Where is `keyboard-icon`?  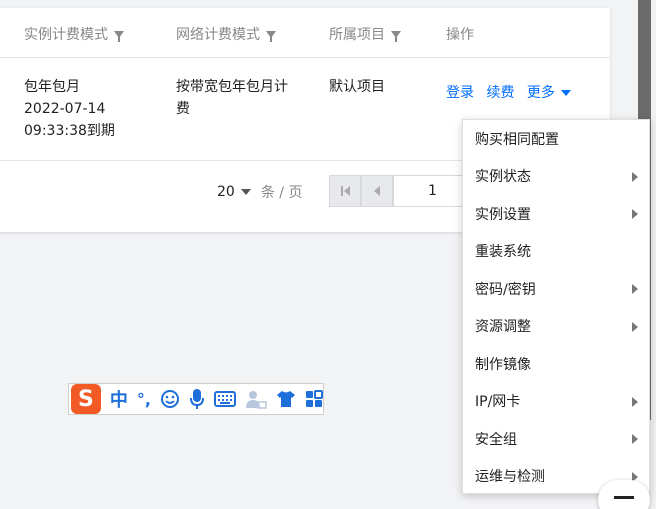 keyboard-icon is located at coordinates (225, 399).